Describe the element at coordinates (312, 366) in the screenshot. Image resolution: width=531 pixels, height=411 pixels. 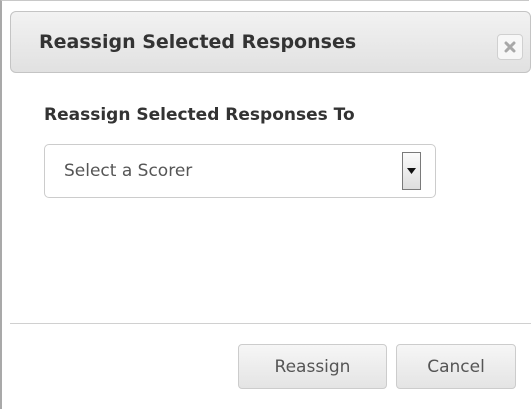
I see `reassign-button: Reassign` at that location.